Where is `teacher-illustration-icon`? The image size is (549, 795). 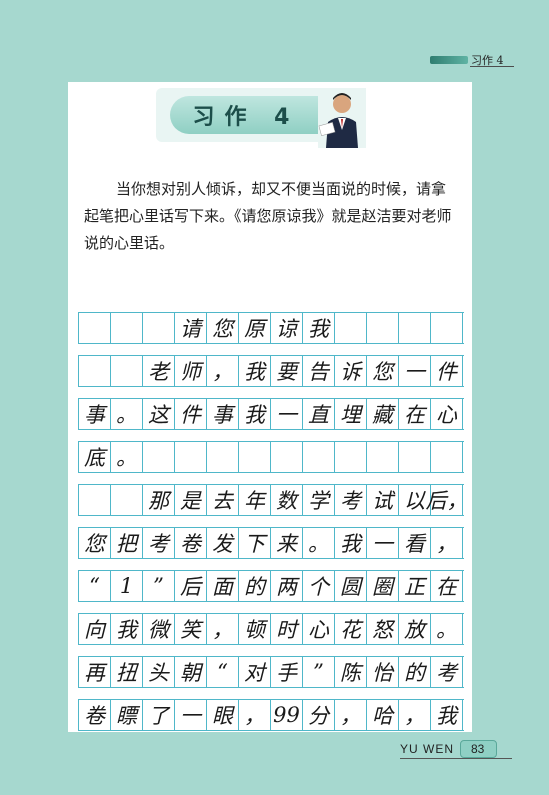
teacher-illustration-icon is located at coordinates (342, 118).